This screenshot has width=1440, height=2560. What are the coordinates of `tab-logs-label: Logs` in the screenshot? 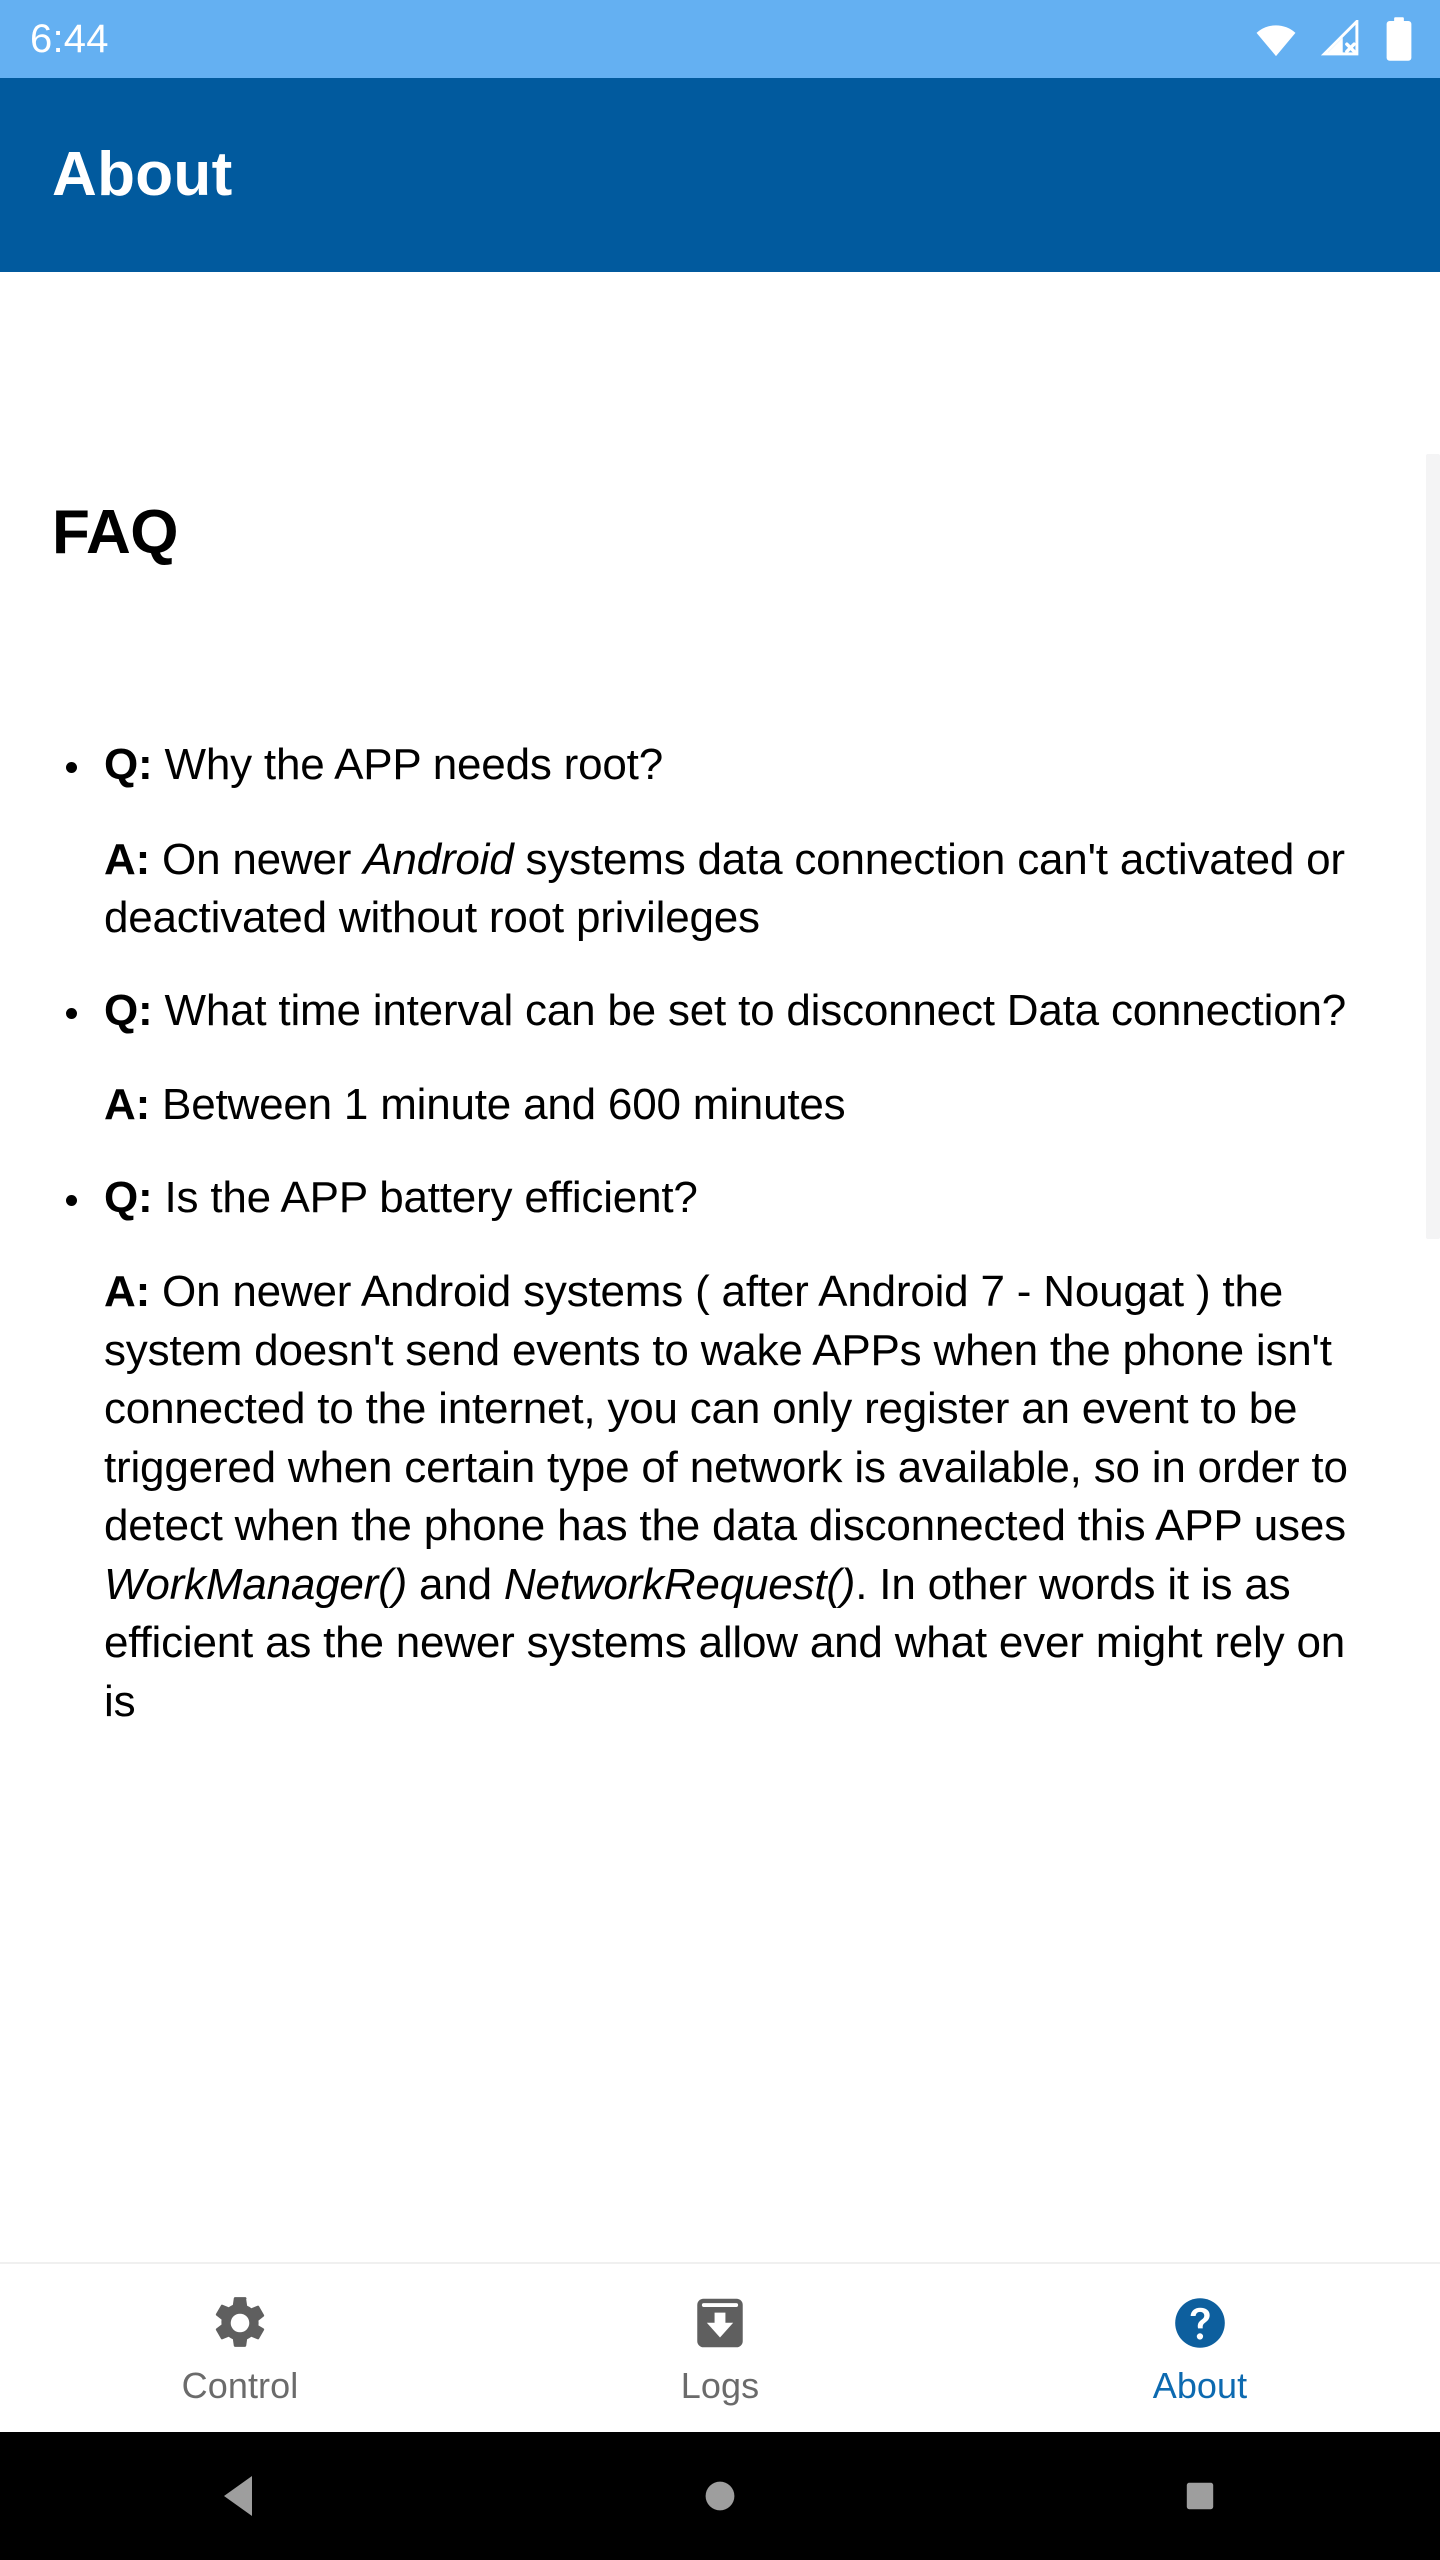 It's located at (720, 2385).